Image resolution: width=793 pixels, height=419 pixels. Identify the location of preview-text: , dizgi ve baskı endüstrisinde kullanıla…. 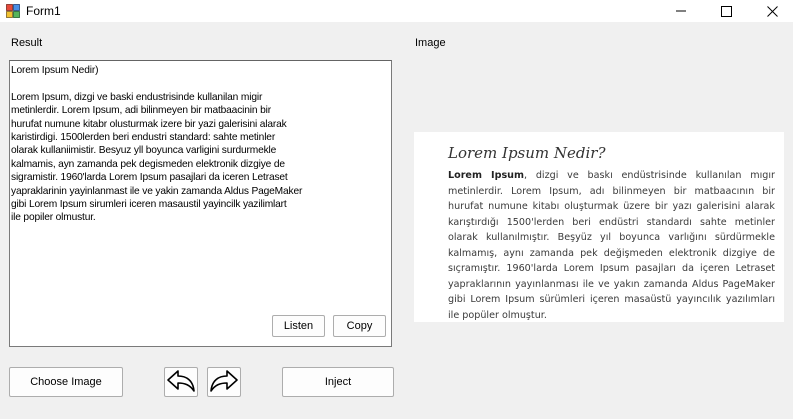
(611, 245).